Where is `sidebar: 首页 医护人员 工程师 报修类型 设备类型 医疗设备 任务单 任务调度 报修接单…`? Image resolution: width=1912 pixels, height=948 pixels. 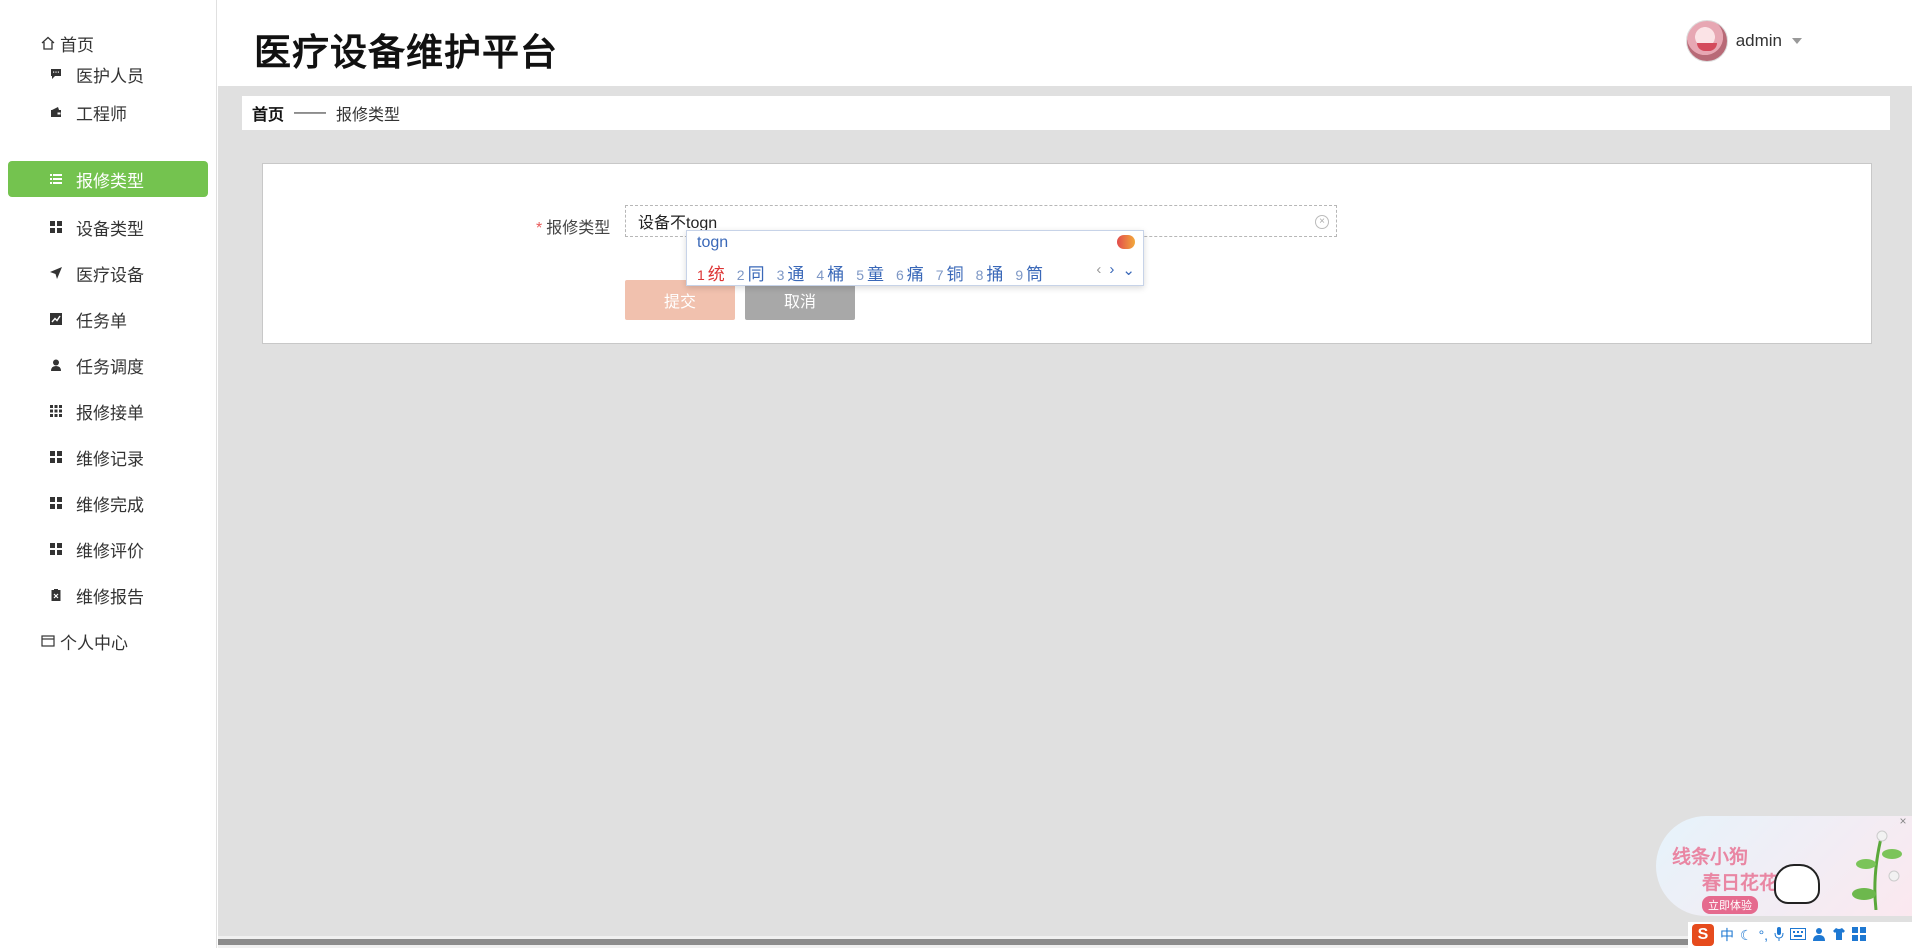 sidebar: 首页 医护人员 工程师 报修类型 设备类型 医疗设备 任务单 任务调度 报修接单… is located at coordinates (108, 474).